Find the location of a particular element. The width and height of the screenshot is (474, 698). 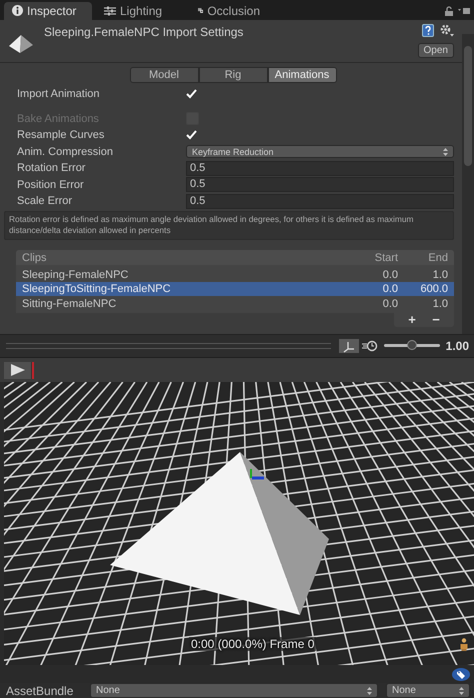

clip-row: SleepingToSitting-FemaleNPC 0.0 600.0 is located at coordinates (235, 289).